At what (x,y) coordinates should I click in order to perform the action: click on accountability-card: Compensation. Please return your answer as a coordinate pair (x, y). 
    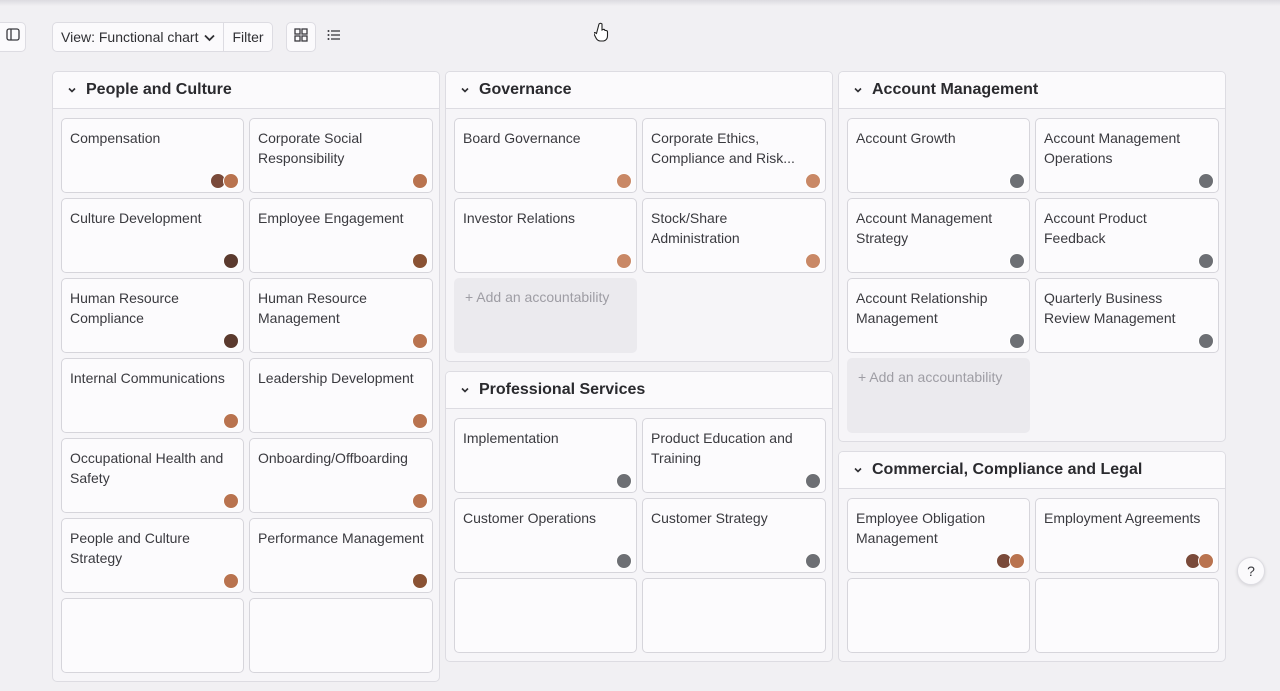
    Looking at the image, I should click on (152, 155).